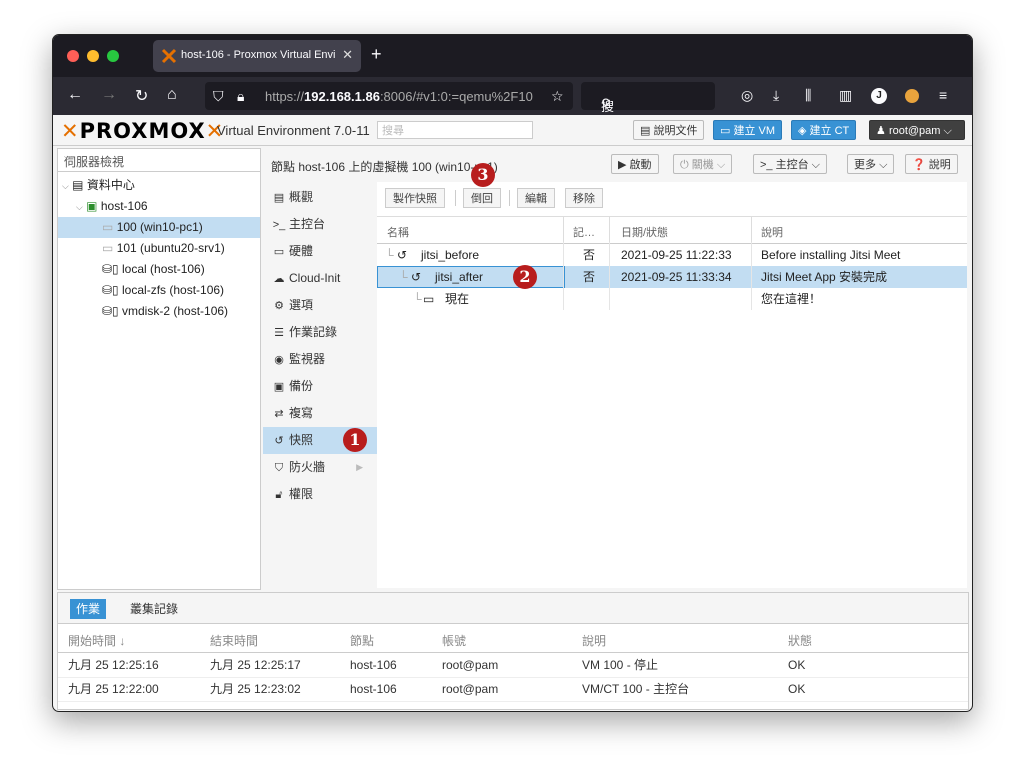 Image resolution: width=1024 pixels, height=780 pixels. I want to click on shutdown-button: ⏻ 關機 ⌵, so click(703, 164).